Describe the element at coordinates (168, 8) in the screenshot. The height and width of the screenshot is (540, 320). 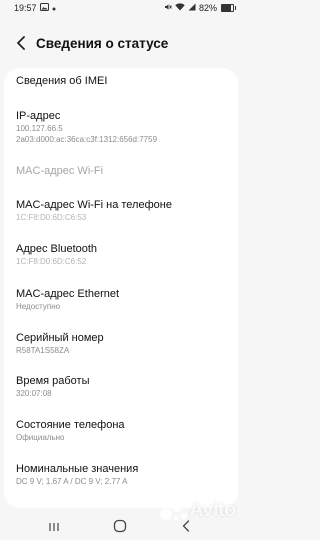
I see `mute-icon` at that location.